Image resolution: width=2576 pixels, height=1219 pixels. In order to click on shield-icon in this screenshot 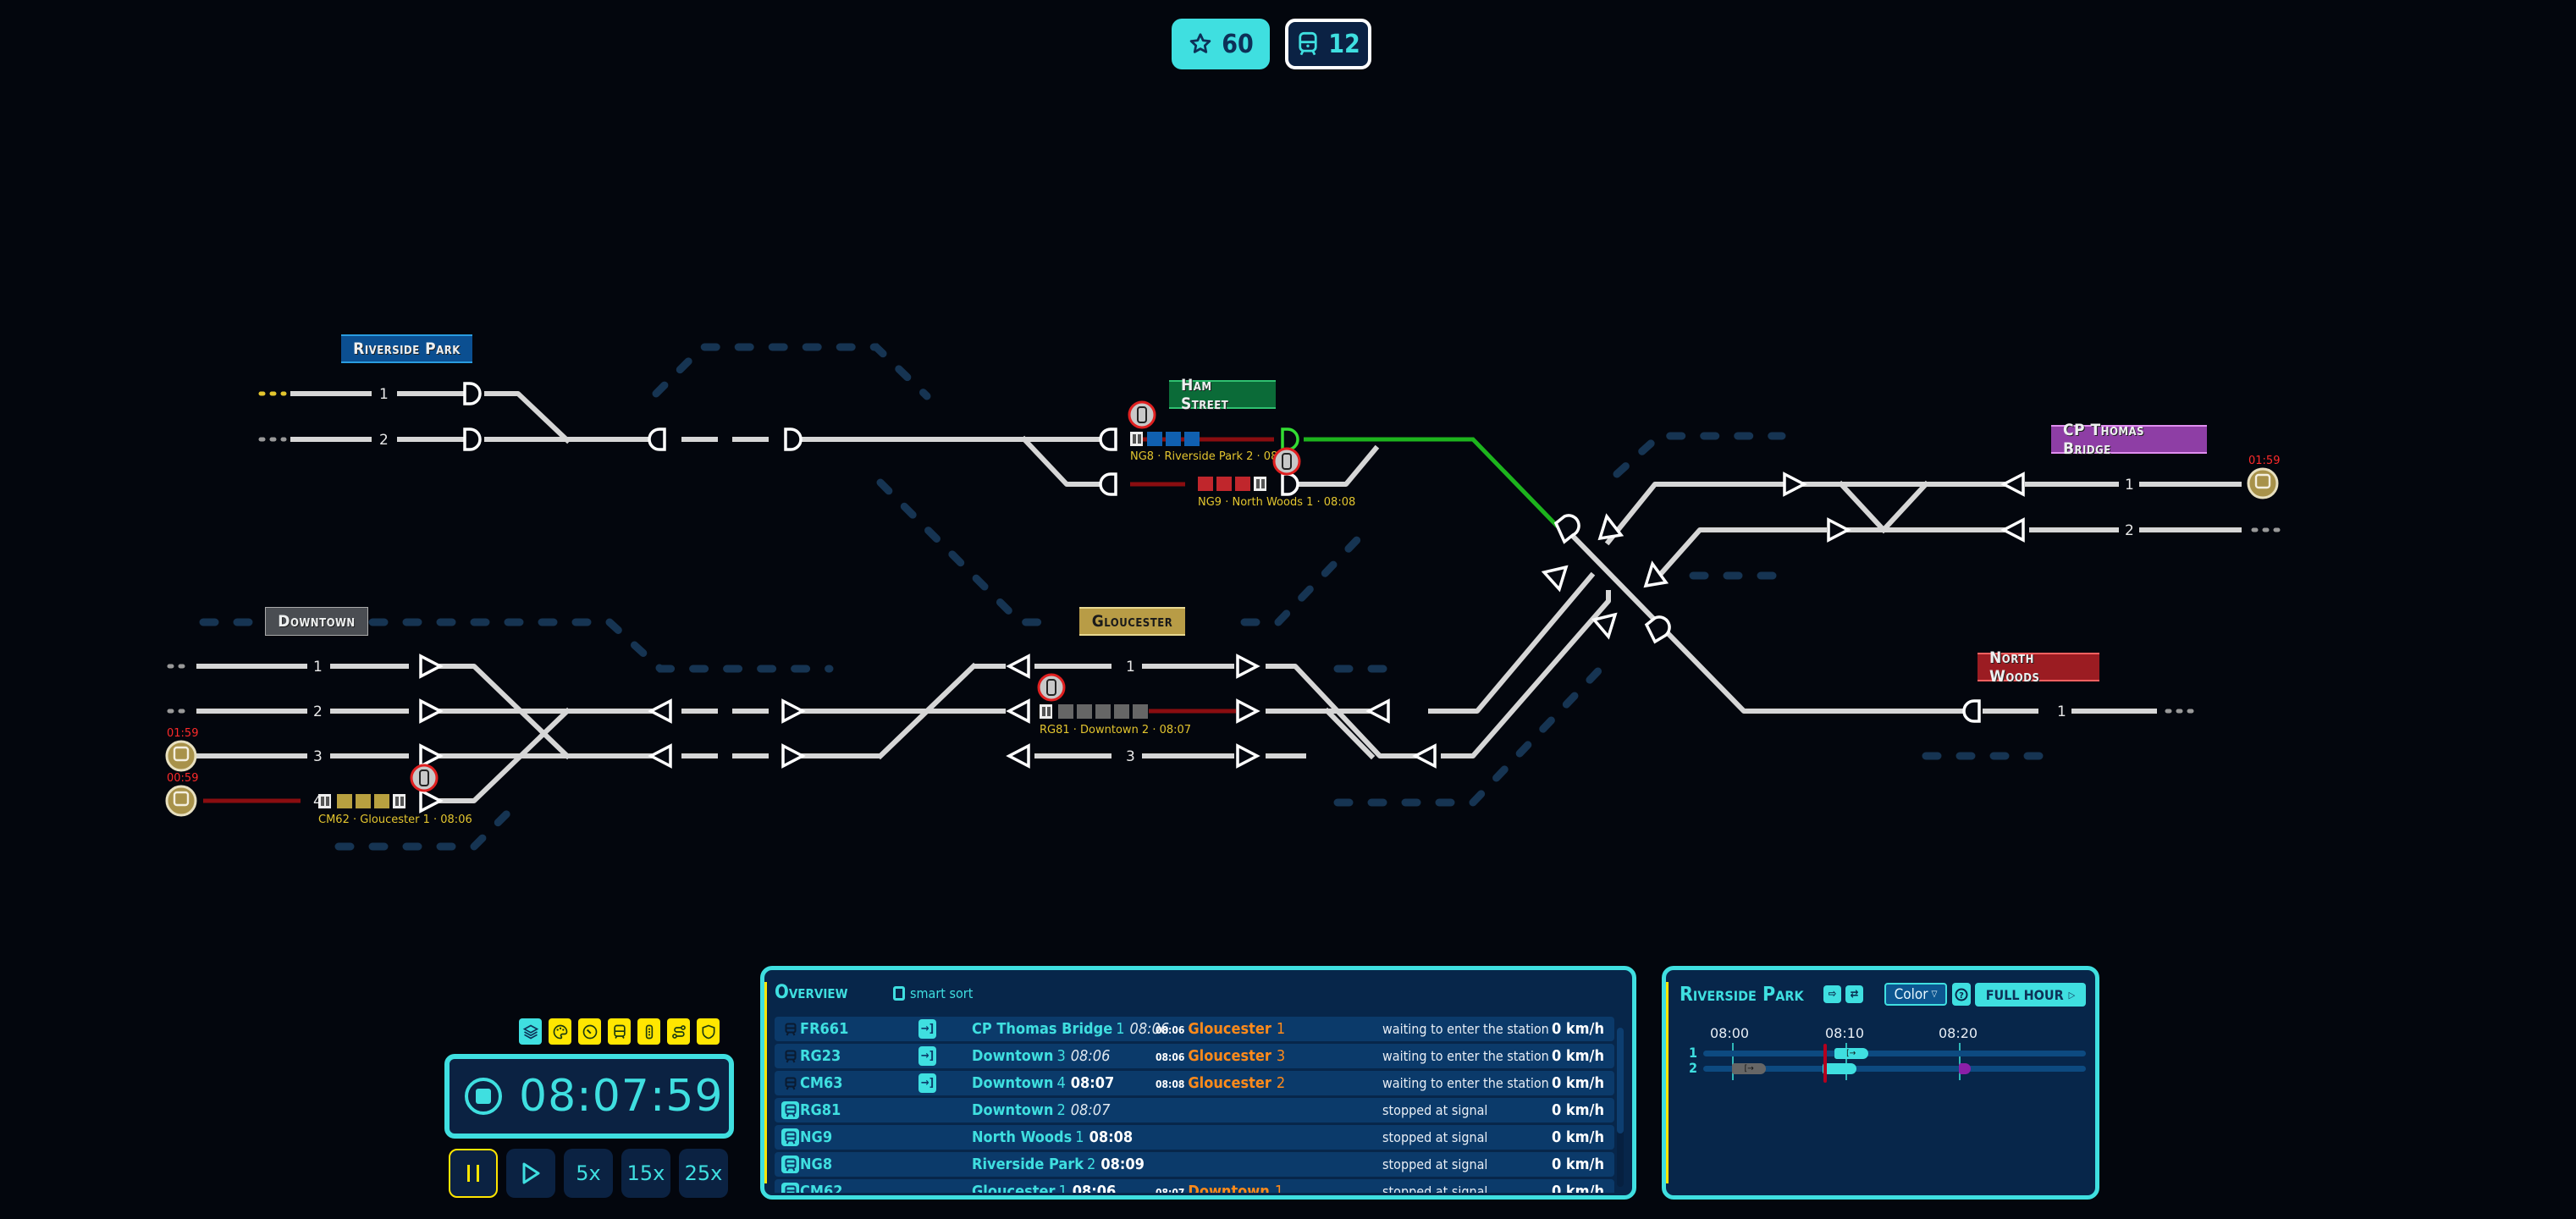, I will do `click(708, 1031)`.